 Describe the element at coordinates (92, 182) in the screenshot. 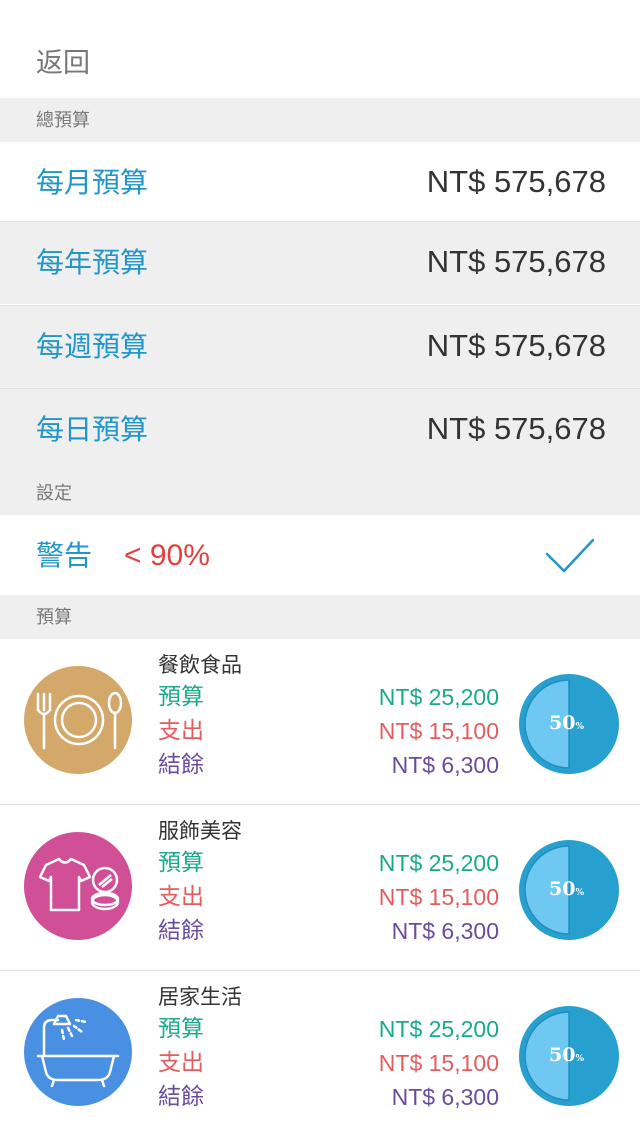

I see `budget-row-label: 每月預算` at that location.